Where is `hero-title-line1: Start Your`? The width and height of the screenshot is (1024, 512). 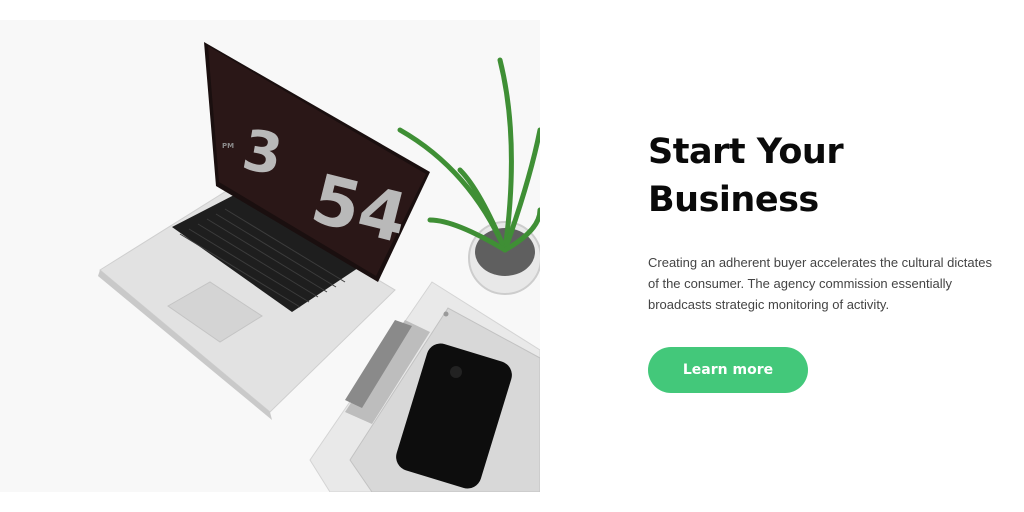
hero-title-line1: Start Your is located at coordinates (746, 152).